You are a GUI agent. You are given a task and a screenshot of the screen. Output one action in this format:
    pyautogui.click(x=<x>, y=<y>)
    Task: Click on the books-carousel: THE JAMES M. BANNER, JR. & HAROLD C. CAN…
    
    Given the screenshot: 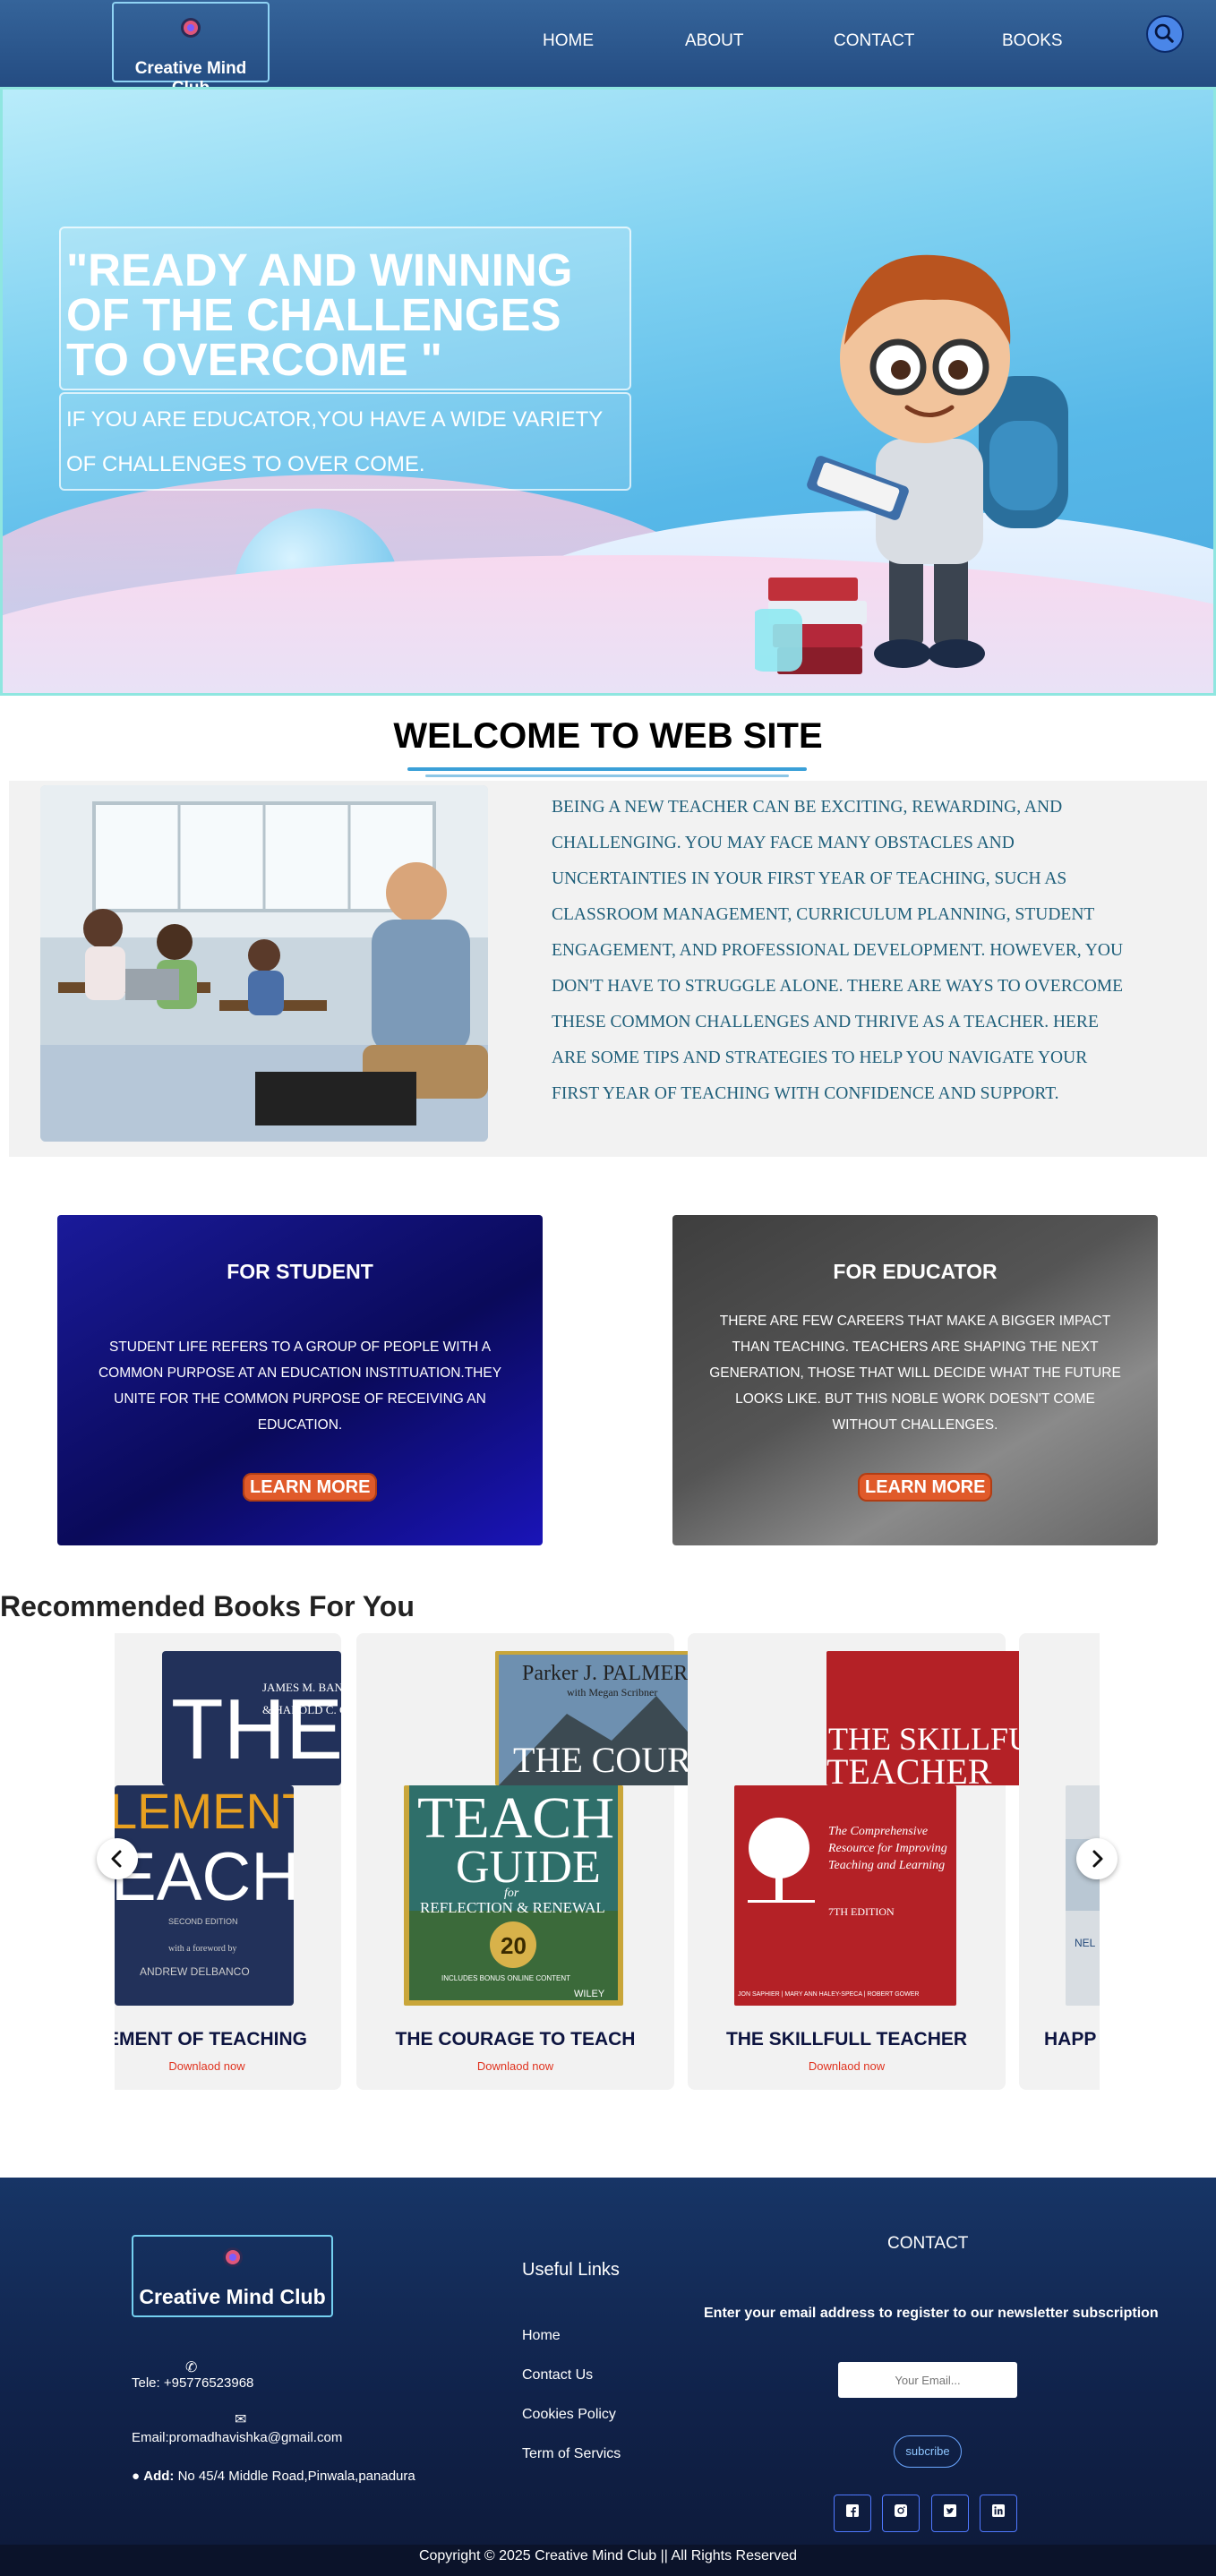 What is the action you would take?
    pyautogui.click(x=607, y=1861)
    